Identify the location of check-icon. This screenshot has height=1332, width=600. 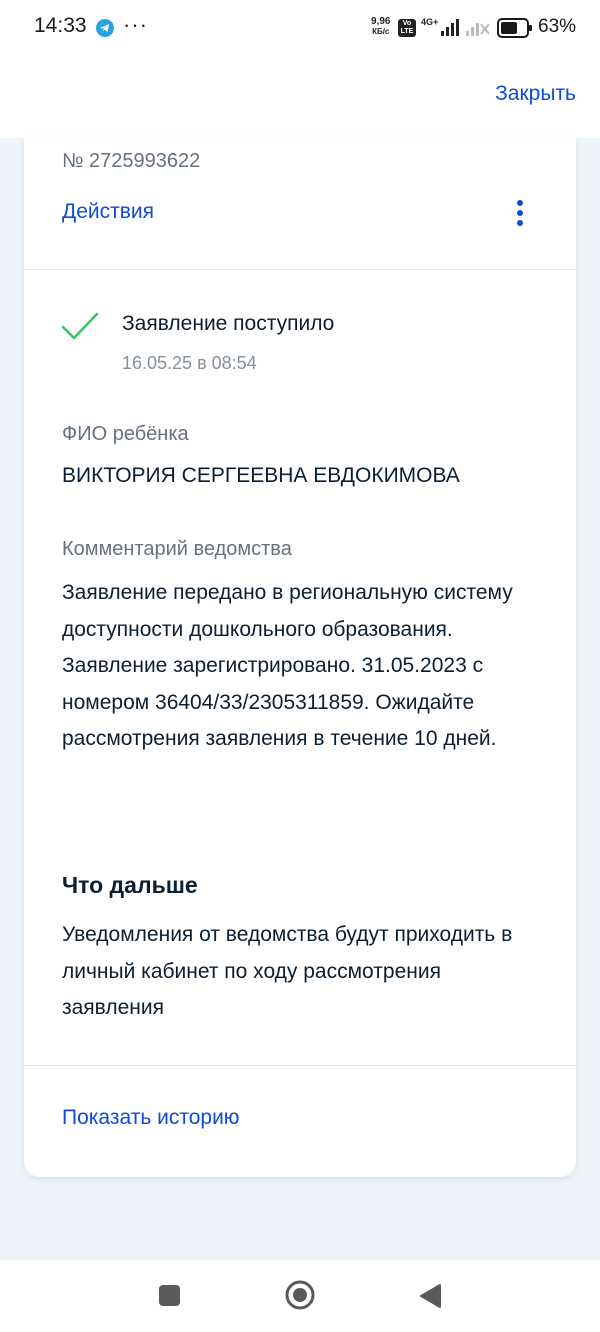
(80, 326).